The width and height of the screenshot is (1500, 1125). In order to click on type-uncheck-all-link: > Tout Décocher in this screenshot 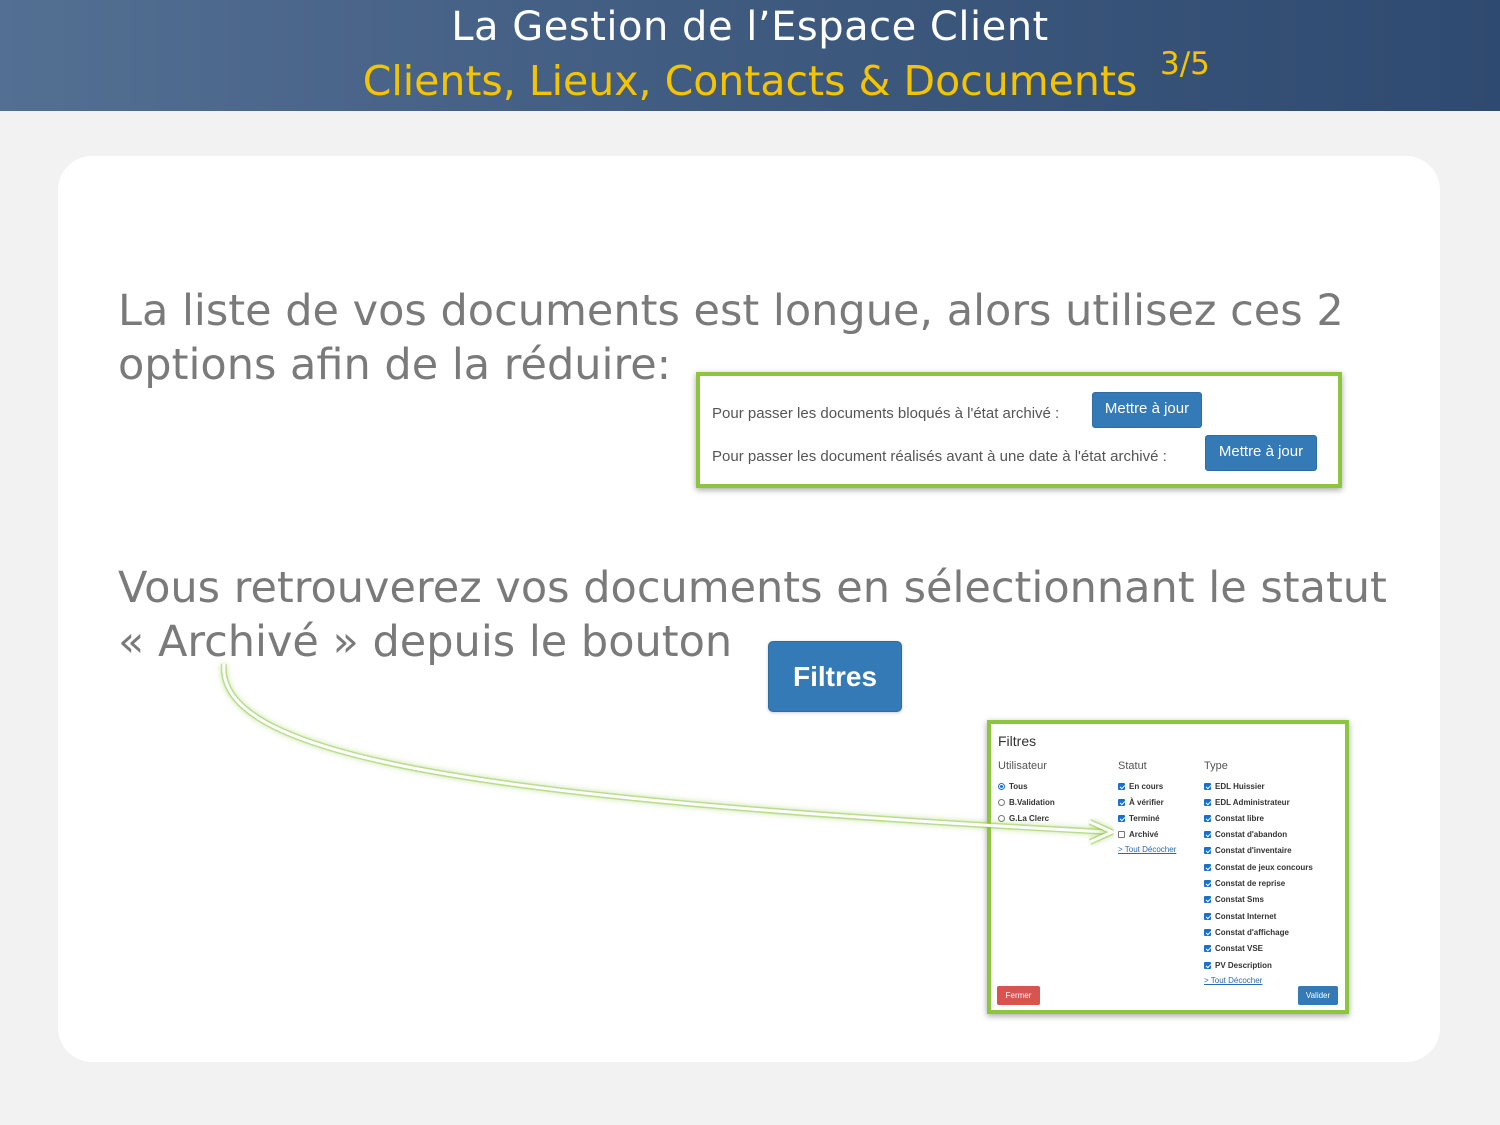, I will do `click(1233, 980)`.